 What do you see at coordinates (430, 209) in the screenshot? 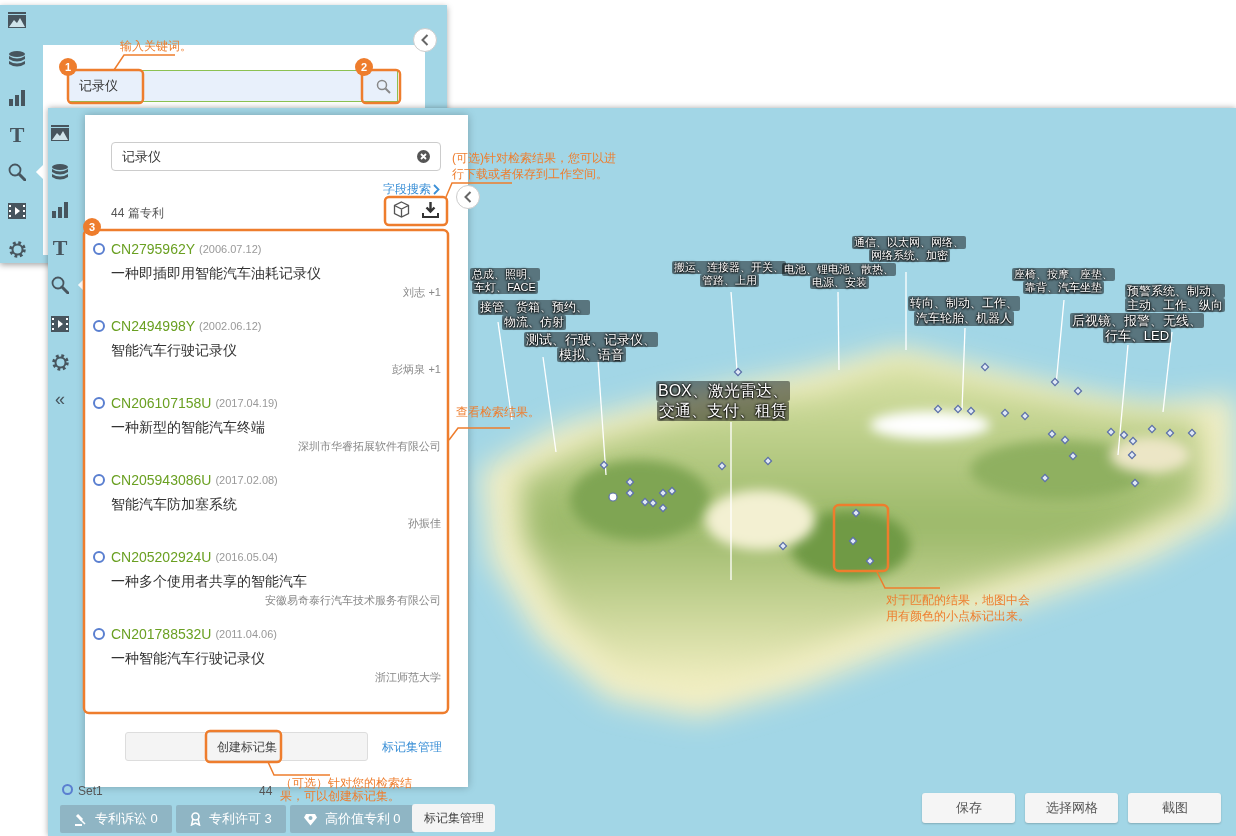
I see `download-icon` at bounding box center [430, 209].